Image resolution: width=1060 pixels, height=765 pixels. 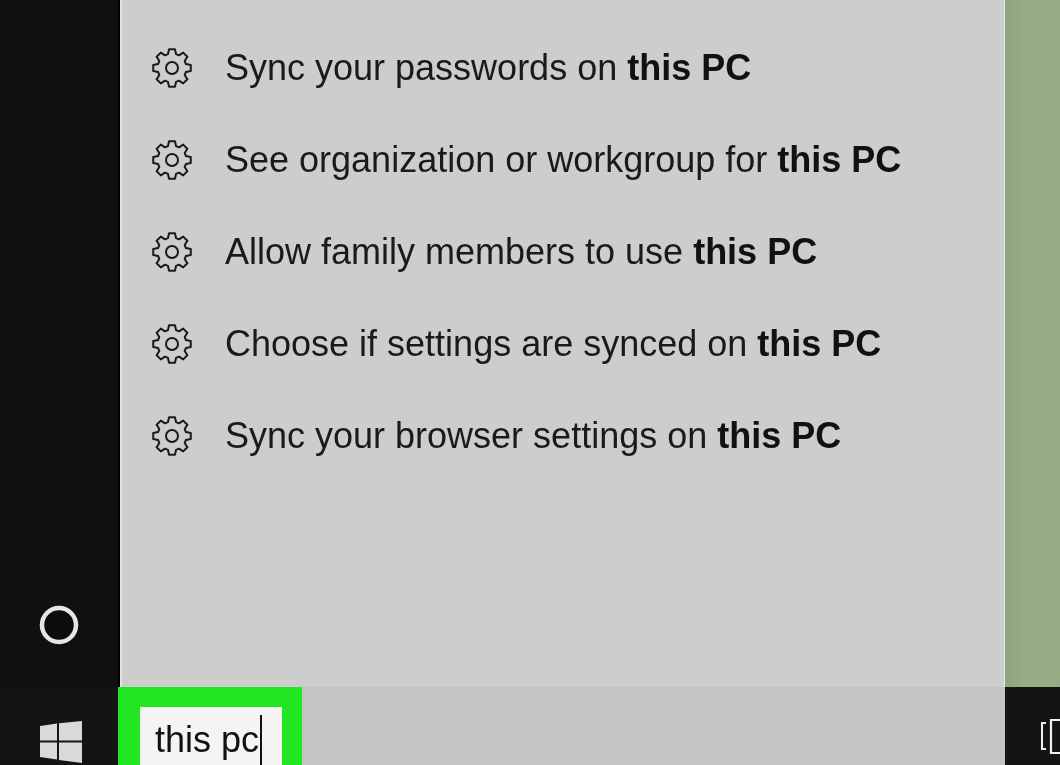 I want to click on text-cursor-icon, so click(x=261, y=740).